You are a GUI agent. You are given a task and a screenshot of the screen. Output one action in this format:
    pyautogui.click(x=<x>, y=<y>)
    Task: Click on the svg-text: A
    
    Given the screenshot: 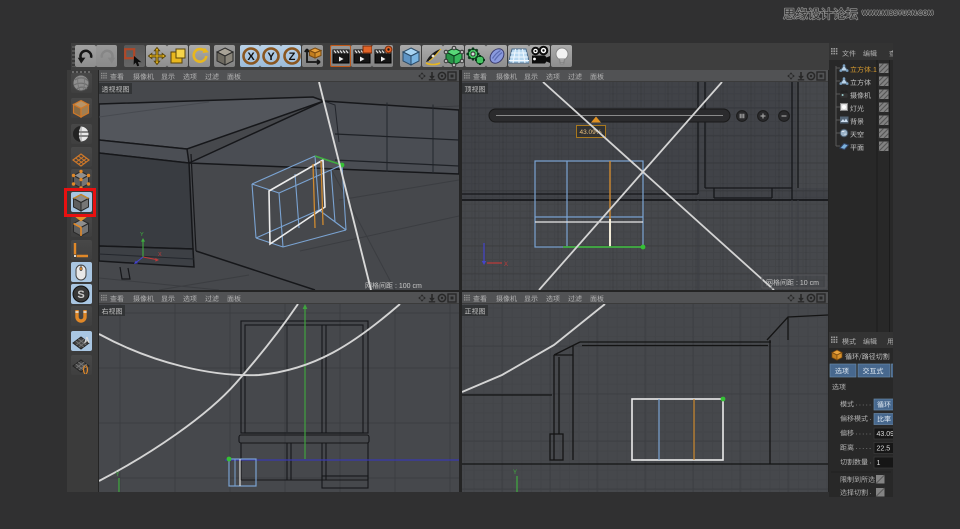 What is the action you would take?
    pyautogui.click(x=87, y=340)
    